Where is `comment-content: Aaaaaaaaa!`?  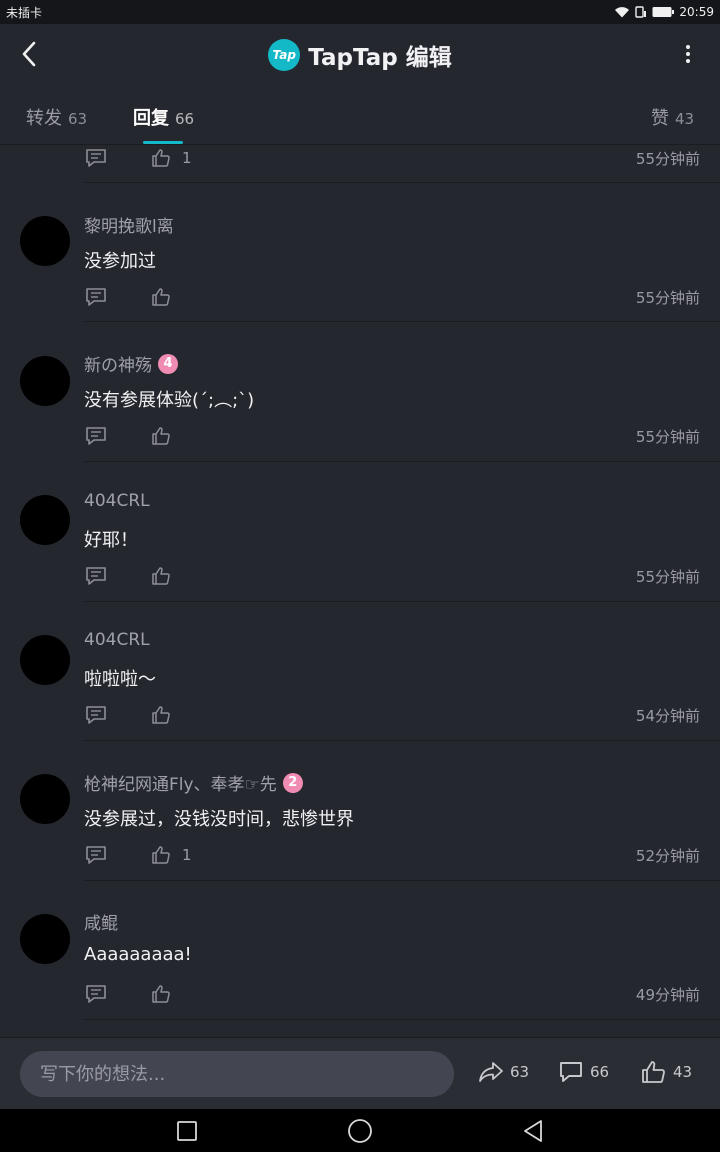
comment-content: Aaaaaaaaa! is located at coordinates (138, 954).